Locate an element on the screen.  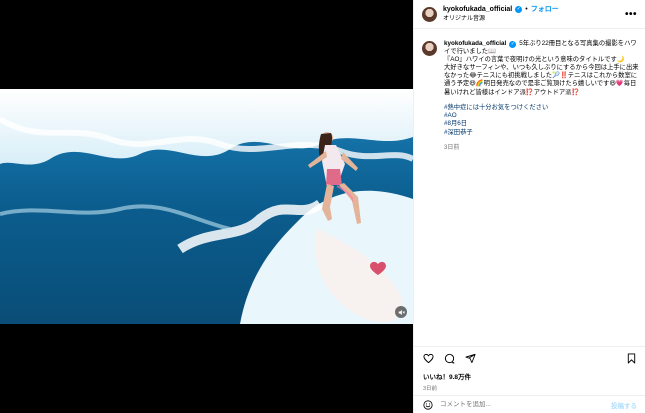
actions-area: いいね！9.8万件 3日前 投稿する is located at coordinates (529, 379).